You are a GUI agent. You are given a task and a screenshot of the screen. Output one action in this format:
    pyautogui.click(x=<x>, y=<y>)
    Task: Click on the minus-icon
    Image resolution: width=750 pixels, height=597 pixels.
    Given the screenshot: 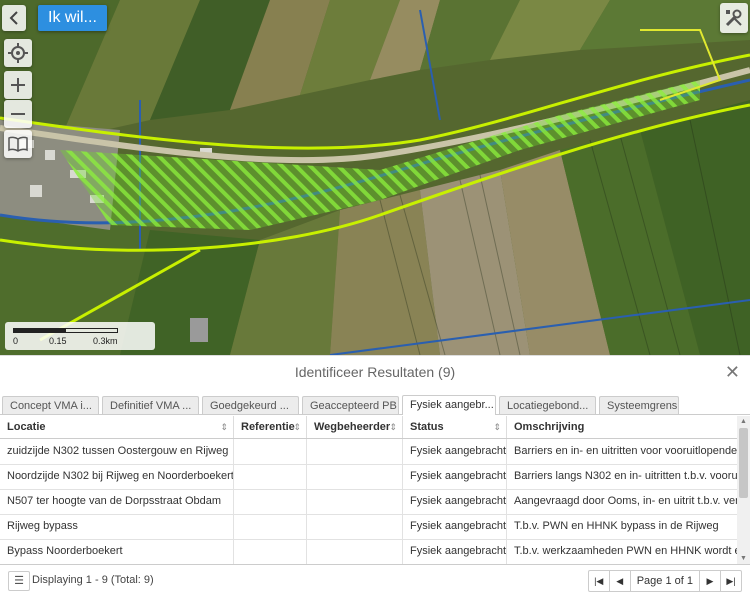 What is the action you would take?
    pyautogui.click(x=18, y=114)
    